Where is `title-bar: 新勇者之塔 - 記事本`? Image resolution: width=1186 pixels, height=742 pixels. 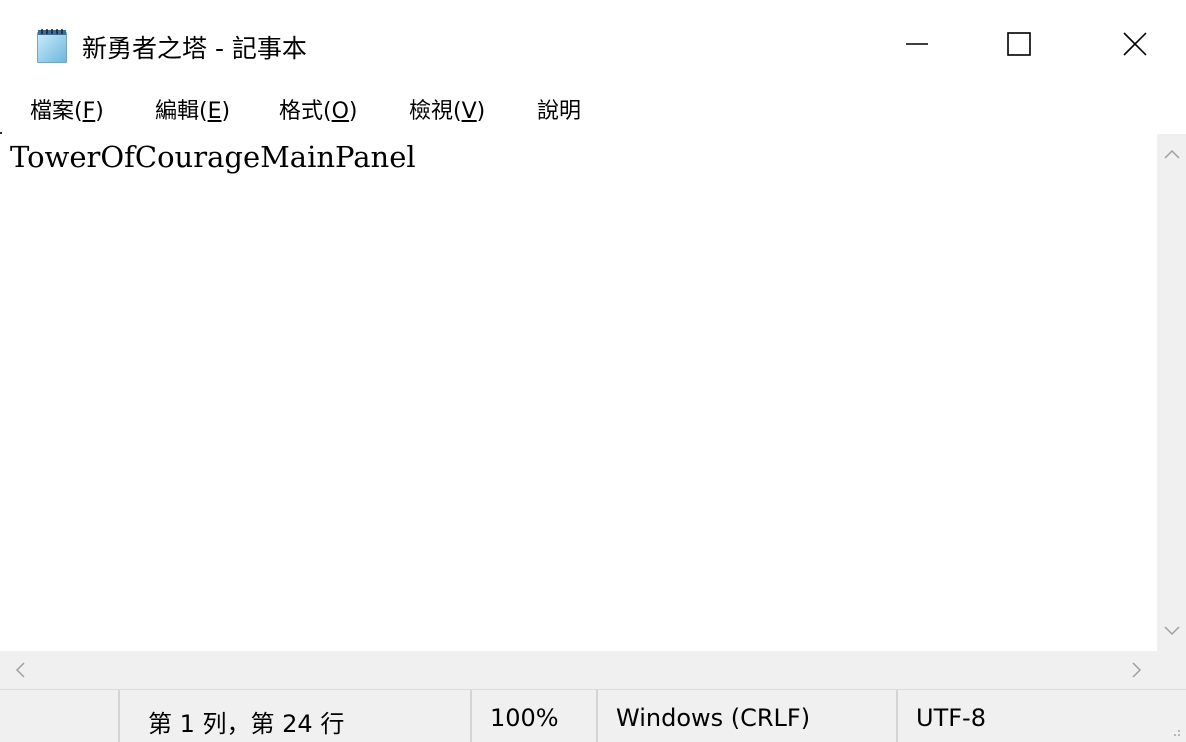 title-bar: 新勇者之塔 - 記事本 is located at coordinates (593, 44).